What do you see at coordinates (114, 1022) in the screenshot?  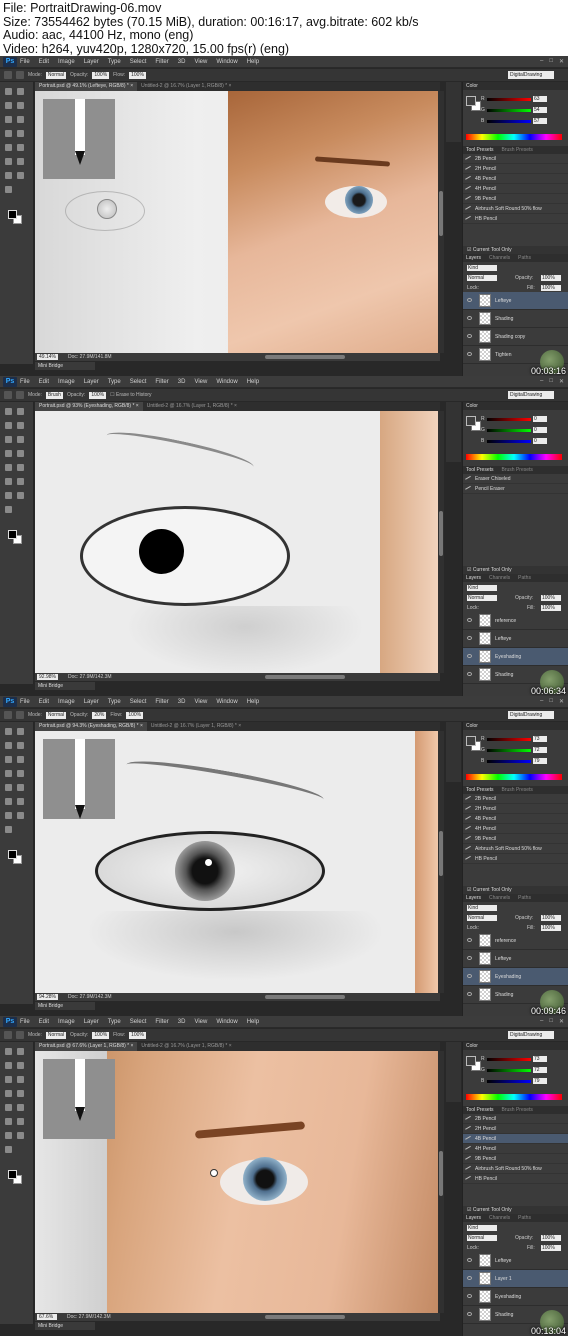 I see `menu-item-type: Type` at bounding box center [114, 1022].